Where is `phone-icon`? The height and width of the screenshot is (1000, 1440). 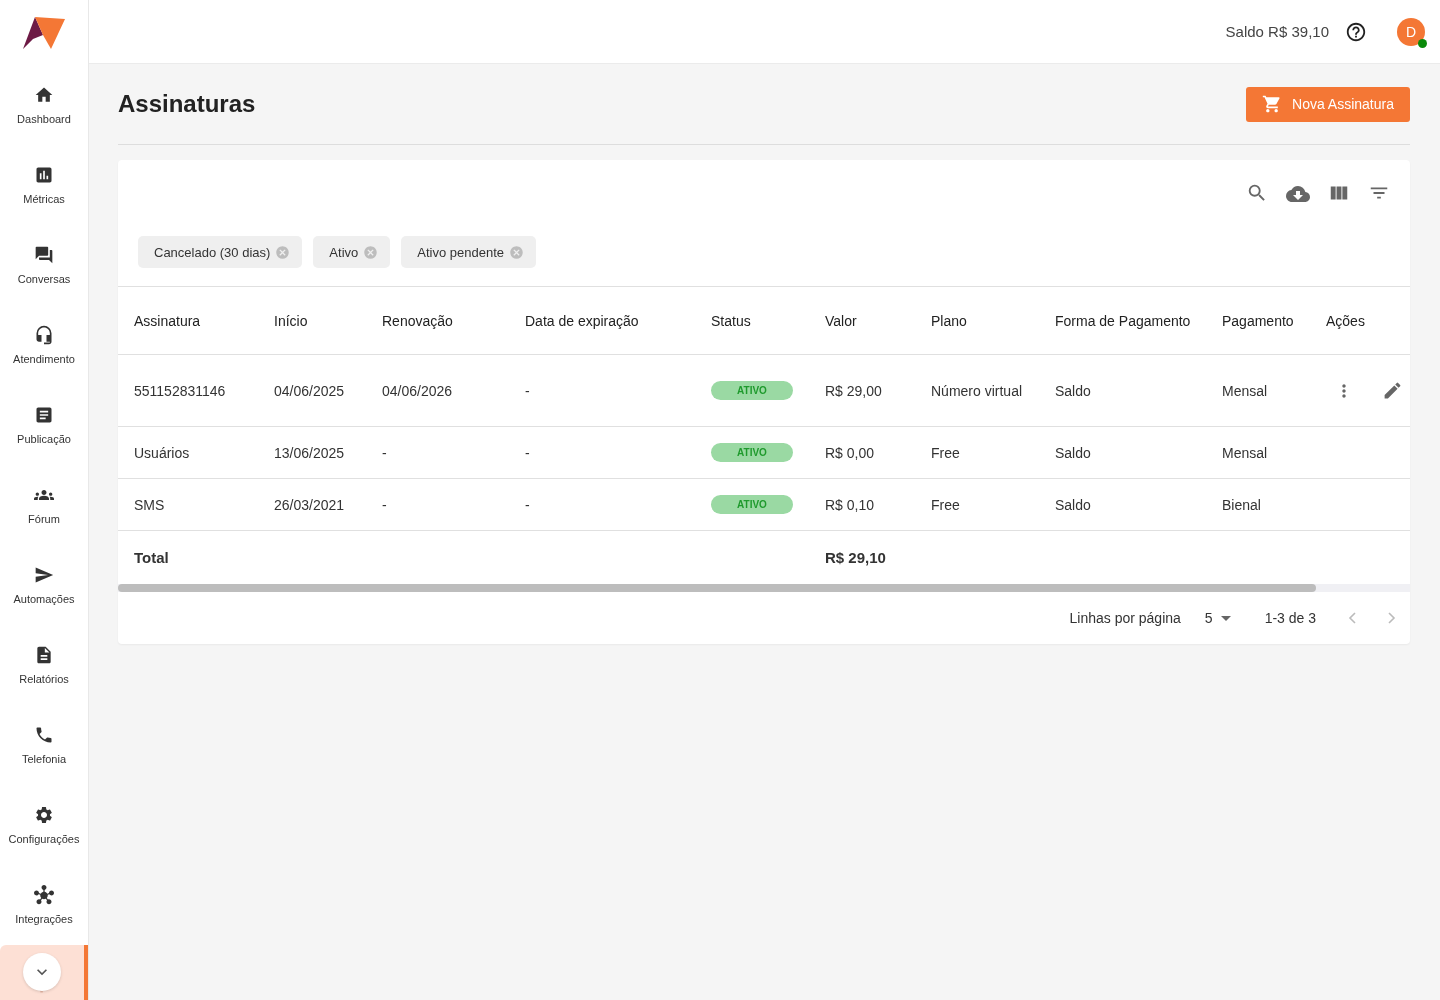
phone-icon is located at coordinates (44, 735).